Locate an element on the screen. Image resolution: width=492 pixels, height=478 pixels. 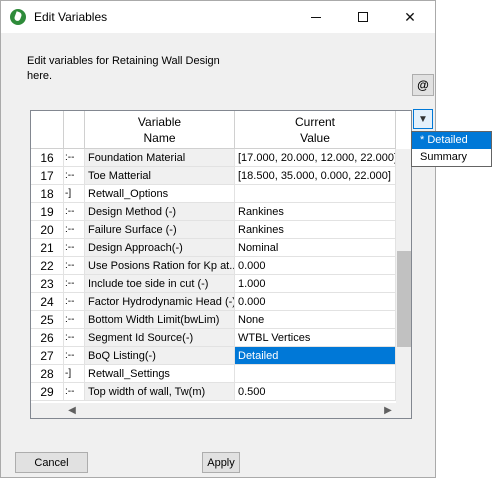
value-cell: [17.000, 20.000, 12.000, 22.000] is located at coordinates (315, 158).